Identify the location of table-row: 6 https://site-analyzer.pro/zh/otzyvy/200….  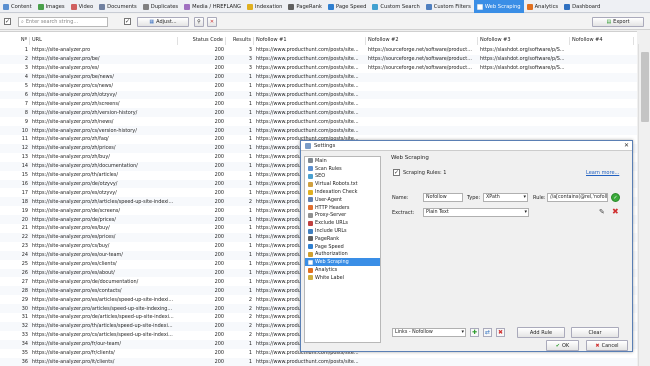
(318, 95).